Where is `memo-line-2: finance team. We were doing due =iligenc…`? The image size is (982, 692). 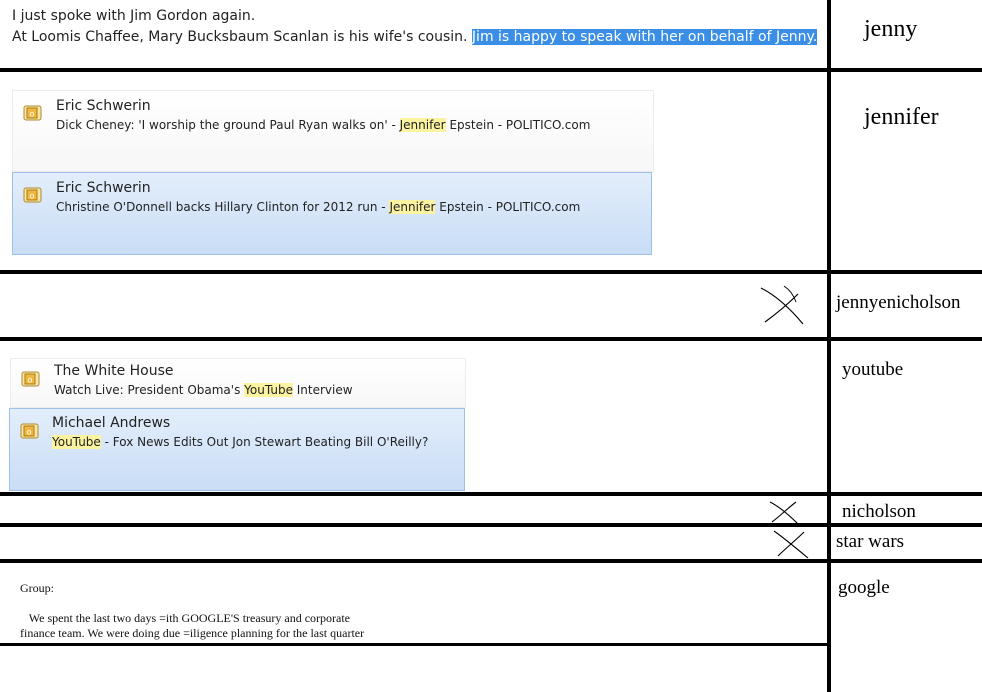 memo-line-2: finance team. We were doing due =iligenc… is located at coordinates (192, 633).